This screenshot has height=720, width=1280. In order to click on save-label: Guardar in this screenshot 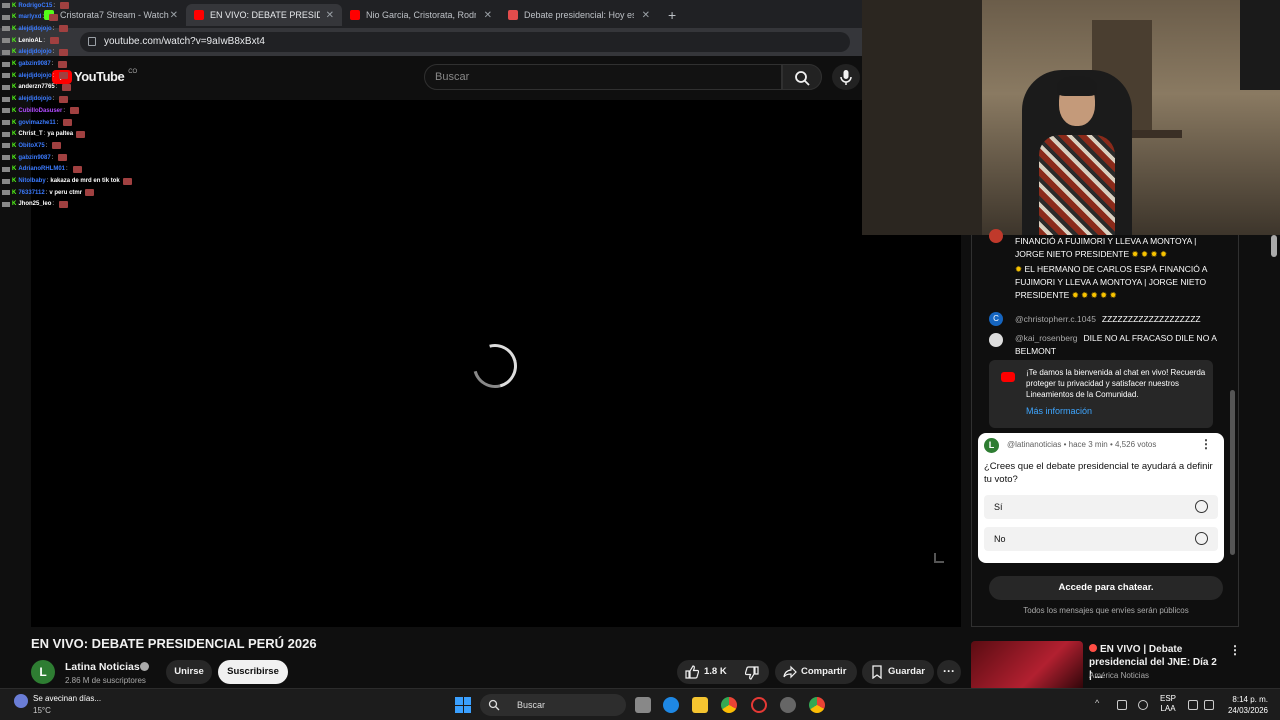, I will do `click(906, 671)`.